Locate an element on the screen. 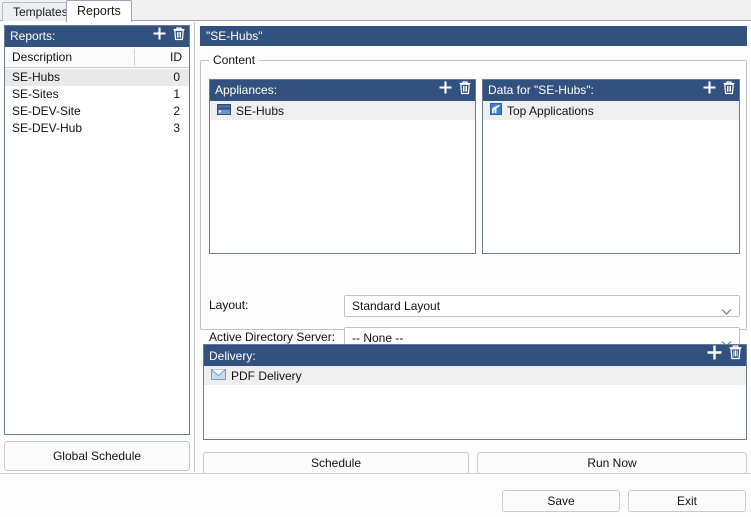 The width and height of the screenshot is (751, 517). active-directory-label: Active Directory Server: is located at coordinates (272, 337).